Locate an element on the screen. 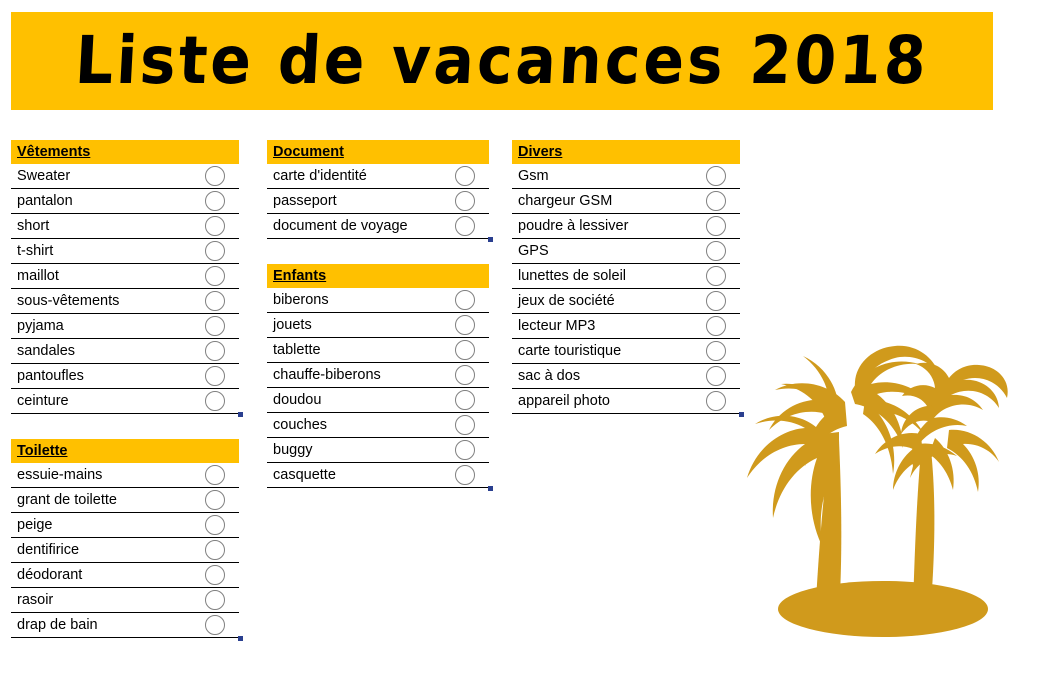 Image resolution: width=1046 pixels, height=677 pixels. checklist-row: poudre à lessiver is located at coordinates (626, 226).